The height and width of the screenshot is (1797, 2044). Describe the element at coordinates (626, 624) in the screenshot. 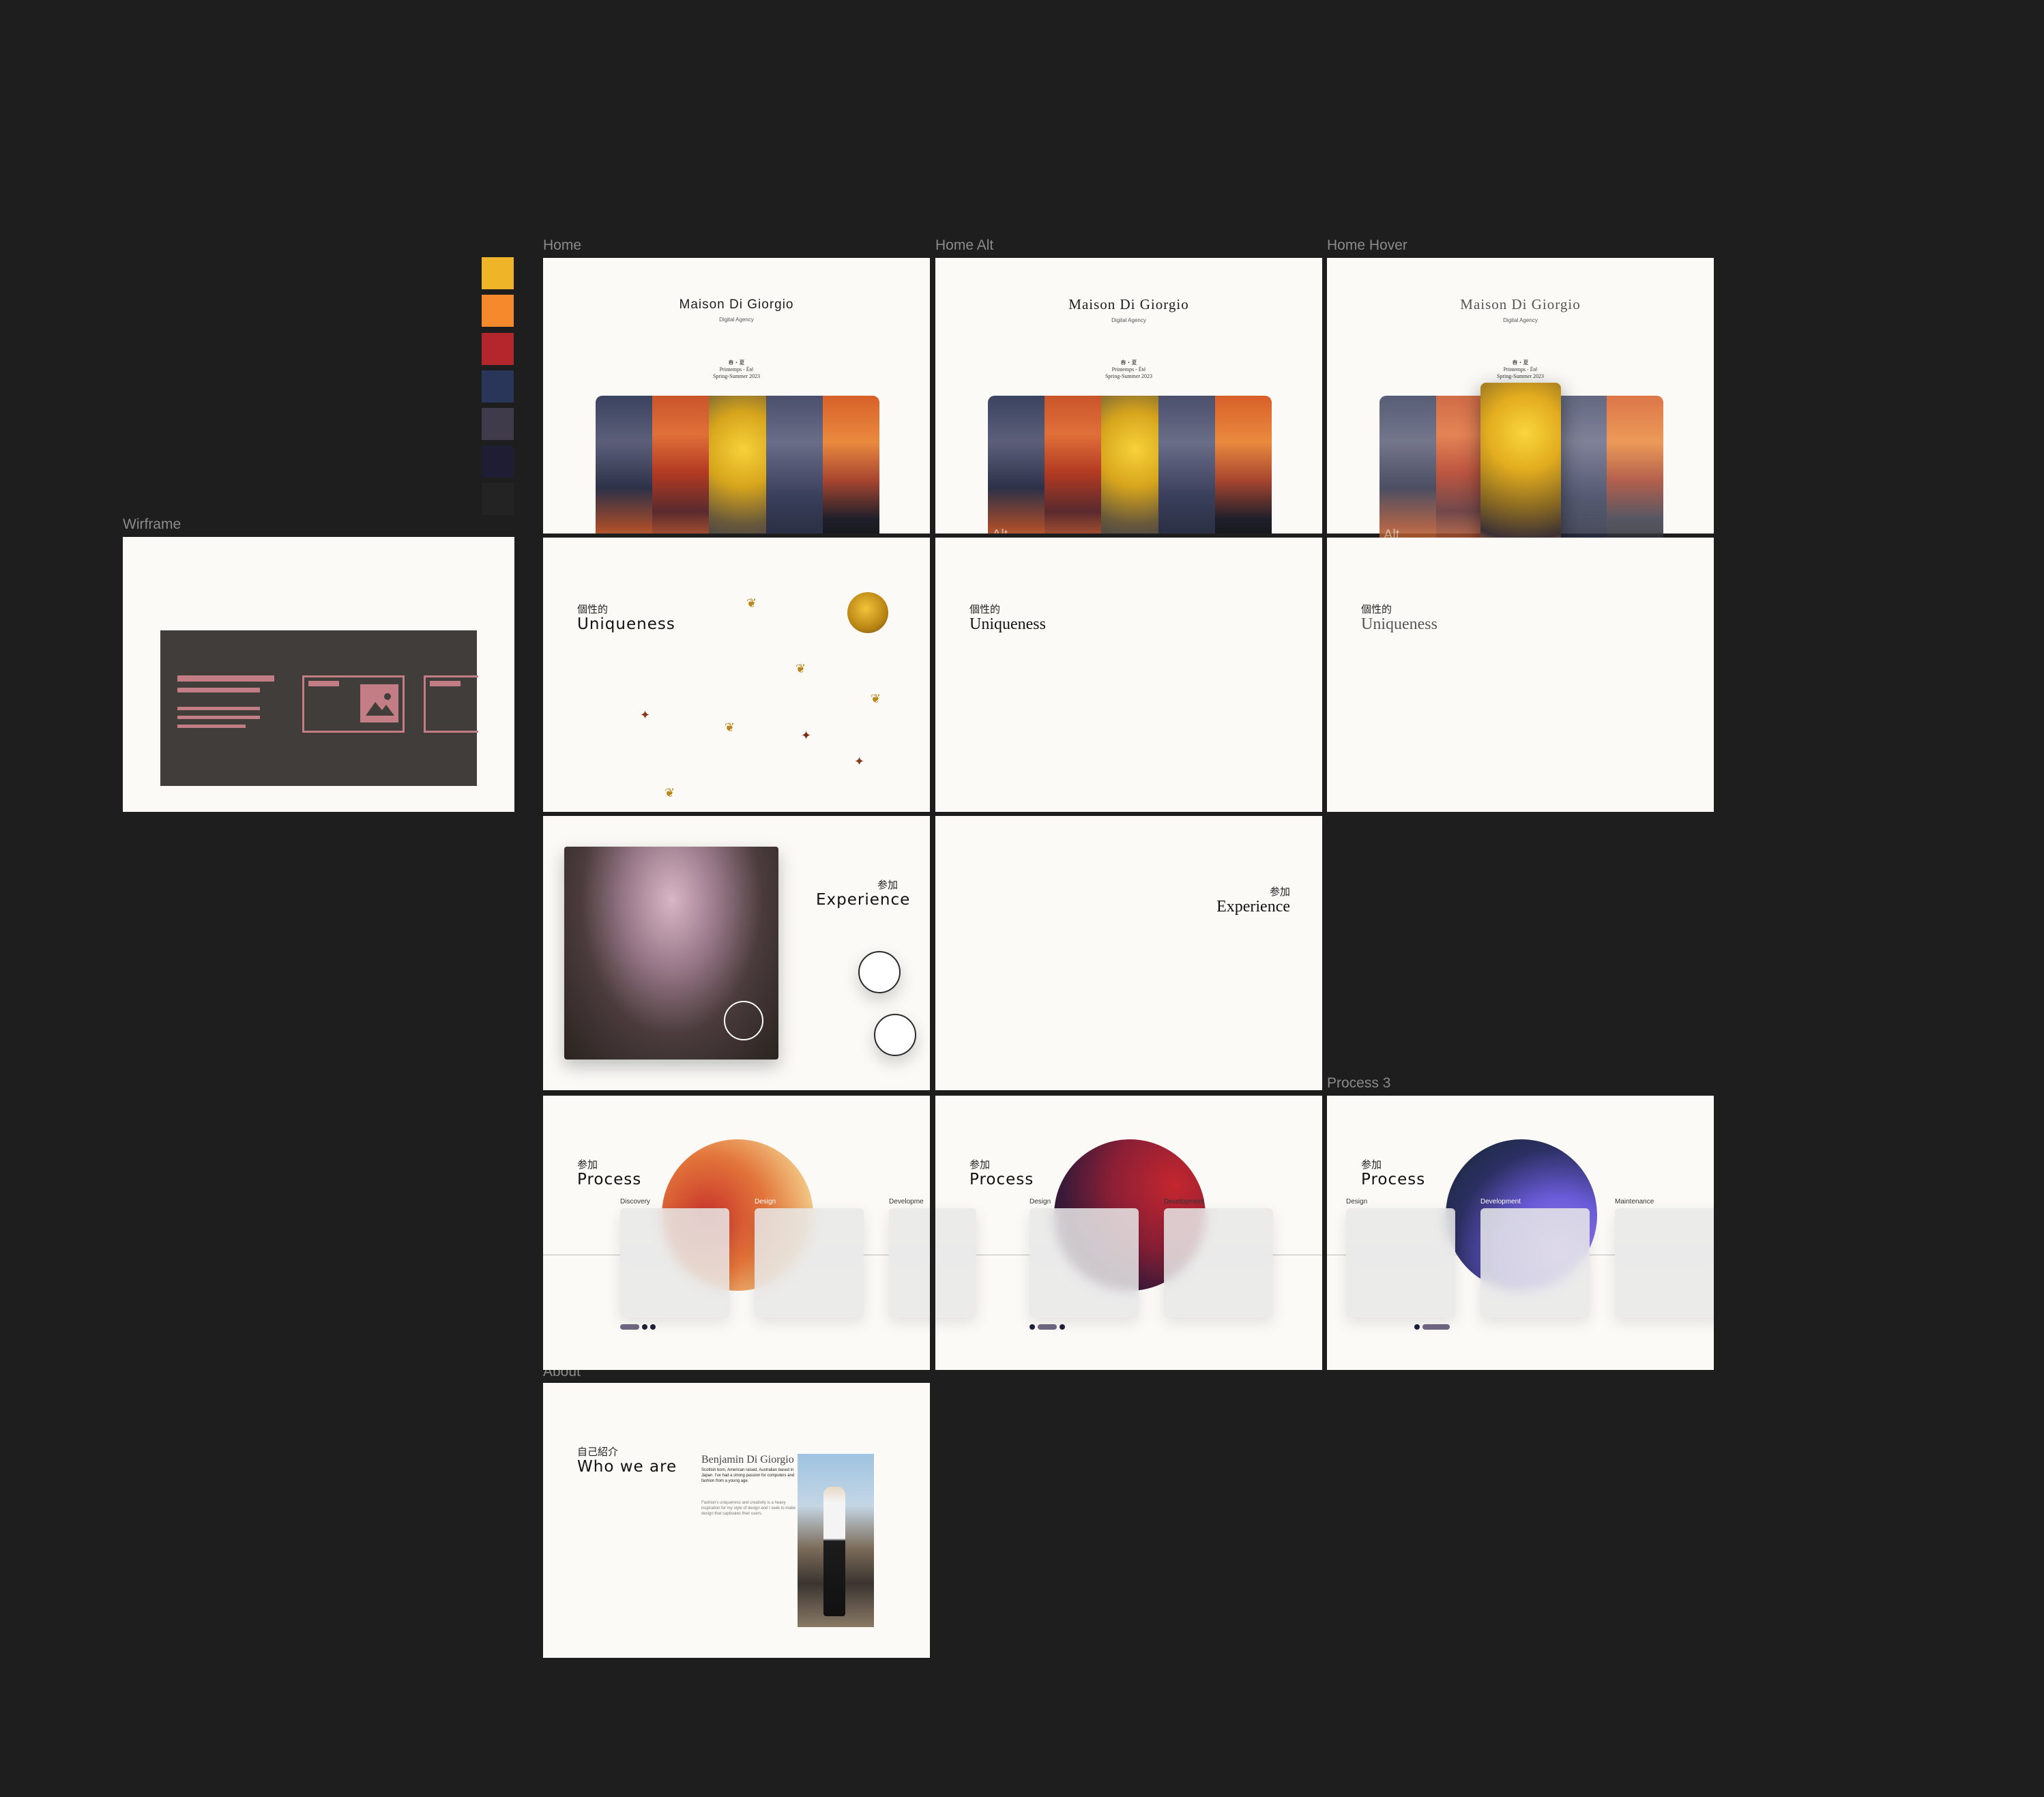

I see `section-title: Uniqueness` at that location.